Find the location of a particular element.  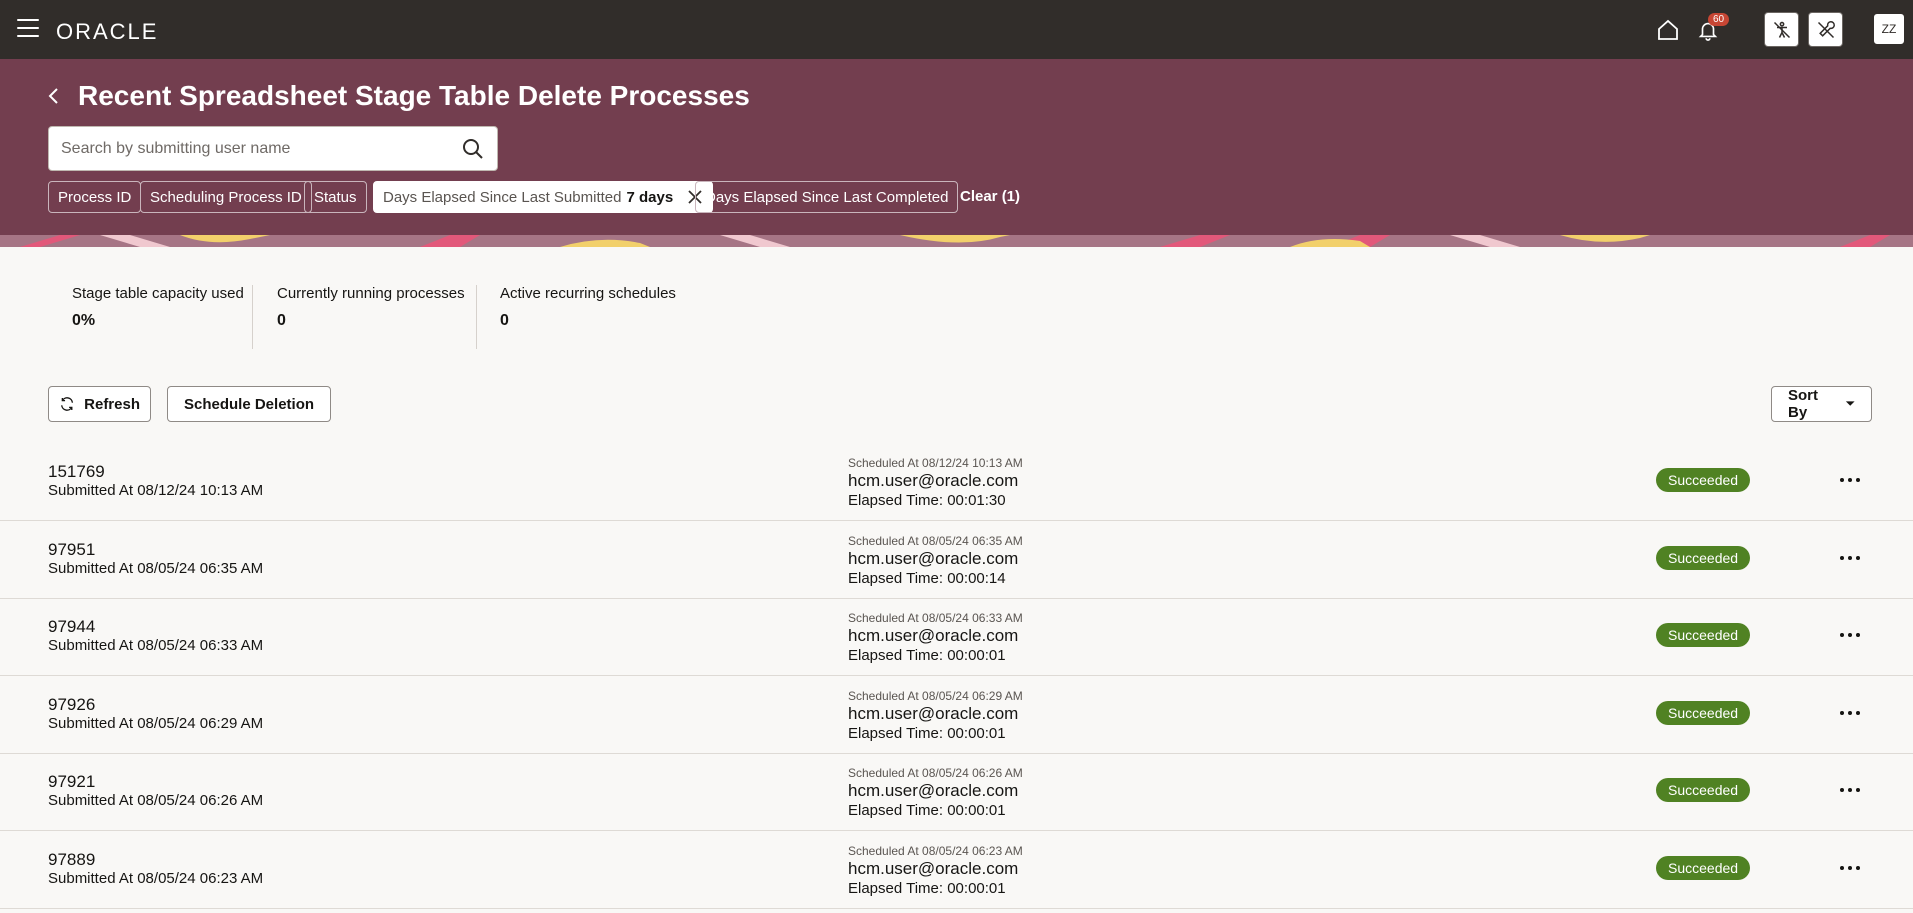

refresh-button: Refresh is located at coordinates (99, 404).